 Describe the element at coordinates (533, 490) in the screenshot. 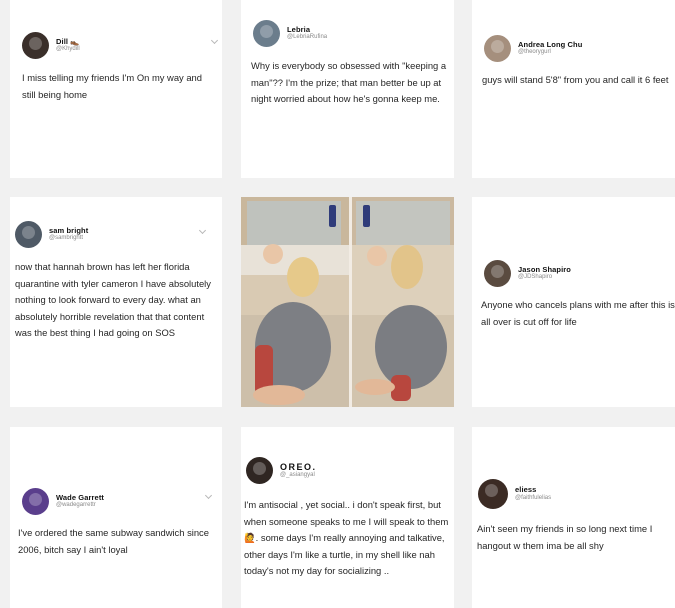

I see `display-name: eliess` at that location.